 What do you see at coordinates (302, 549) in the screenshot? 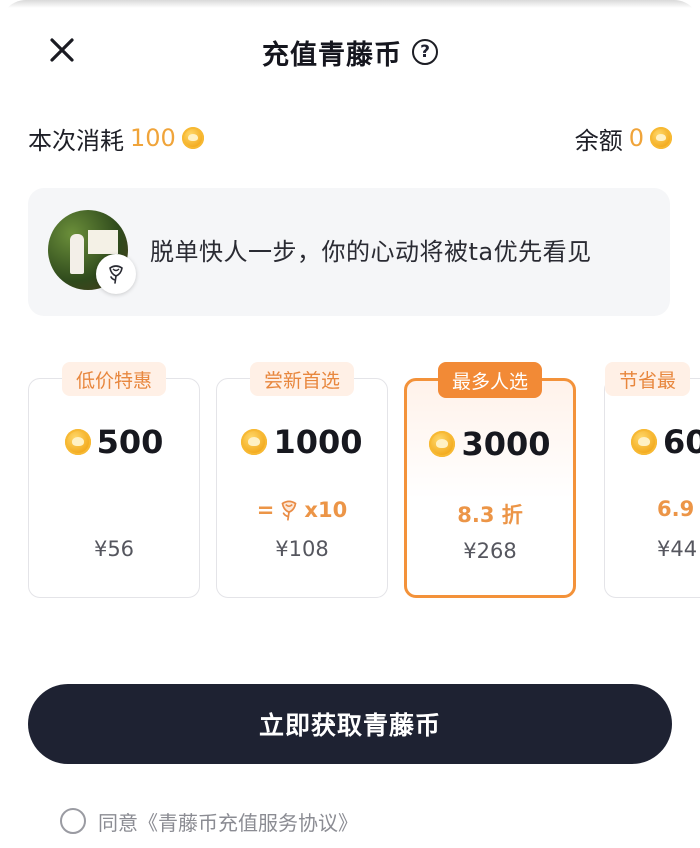
I see `package-price: ¥108` at bounding box center [302, 549].